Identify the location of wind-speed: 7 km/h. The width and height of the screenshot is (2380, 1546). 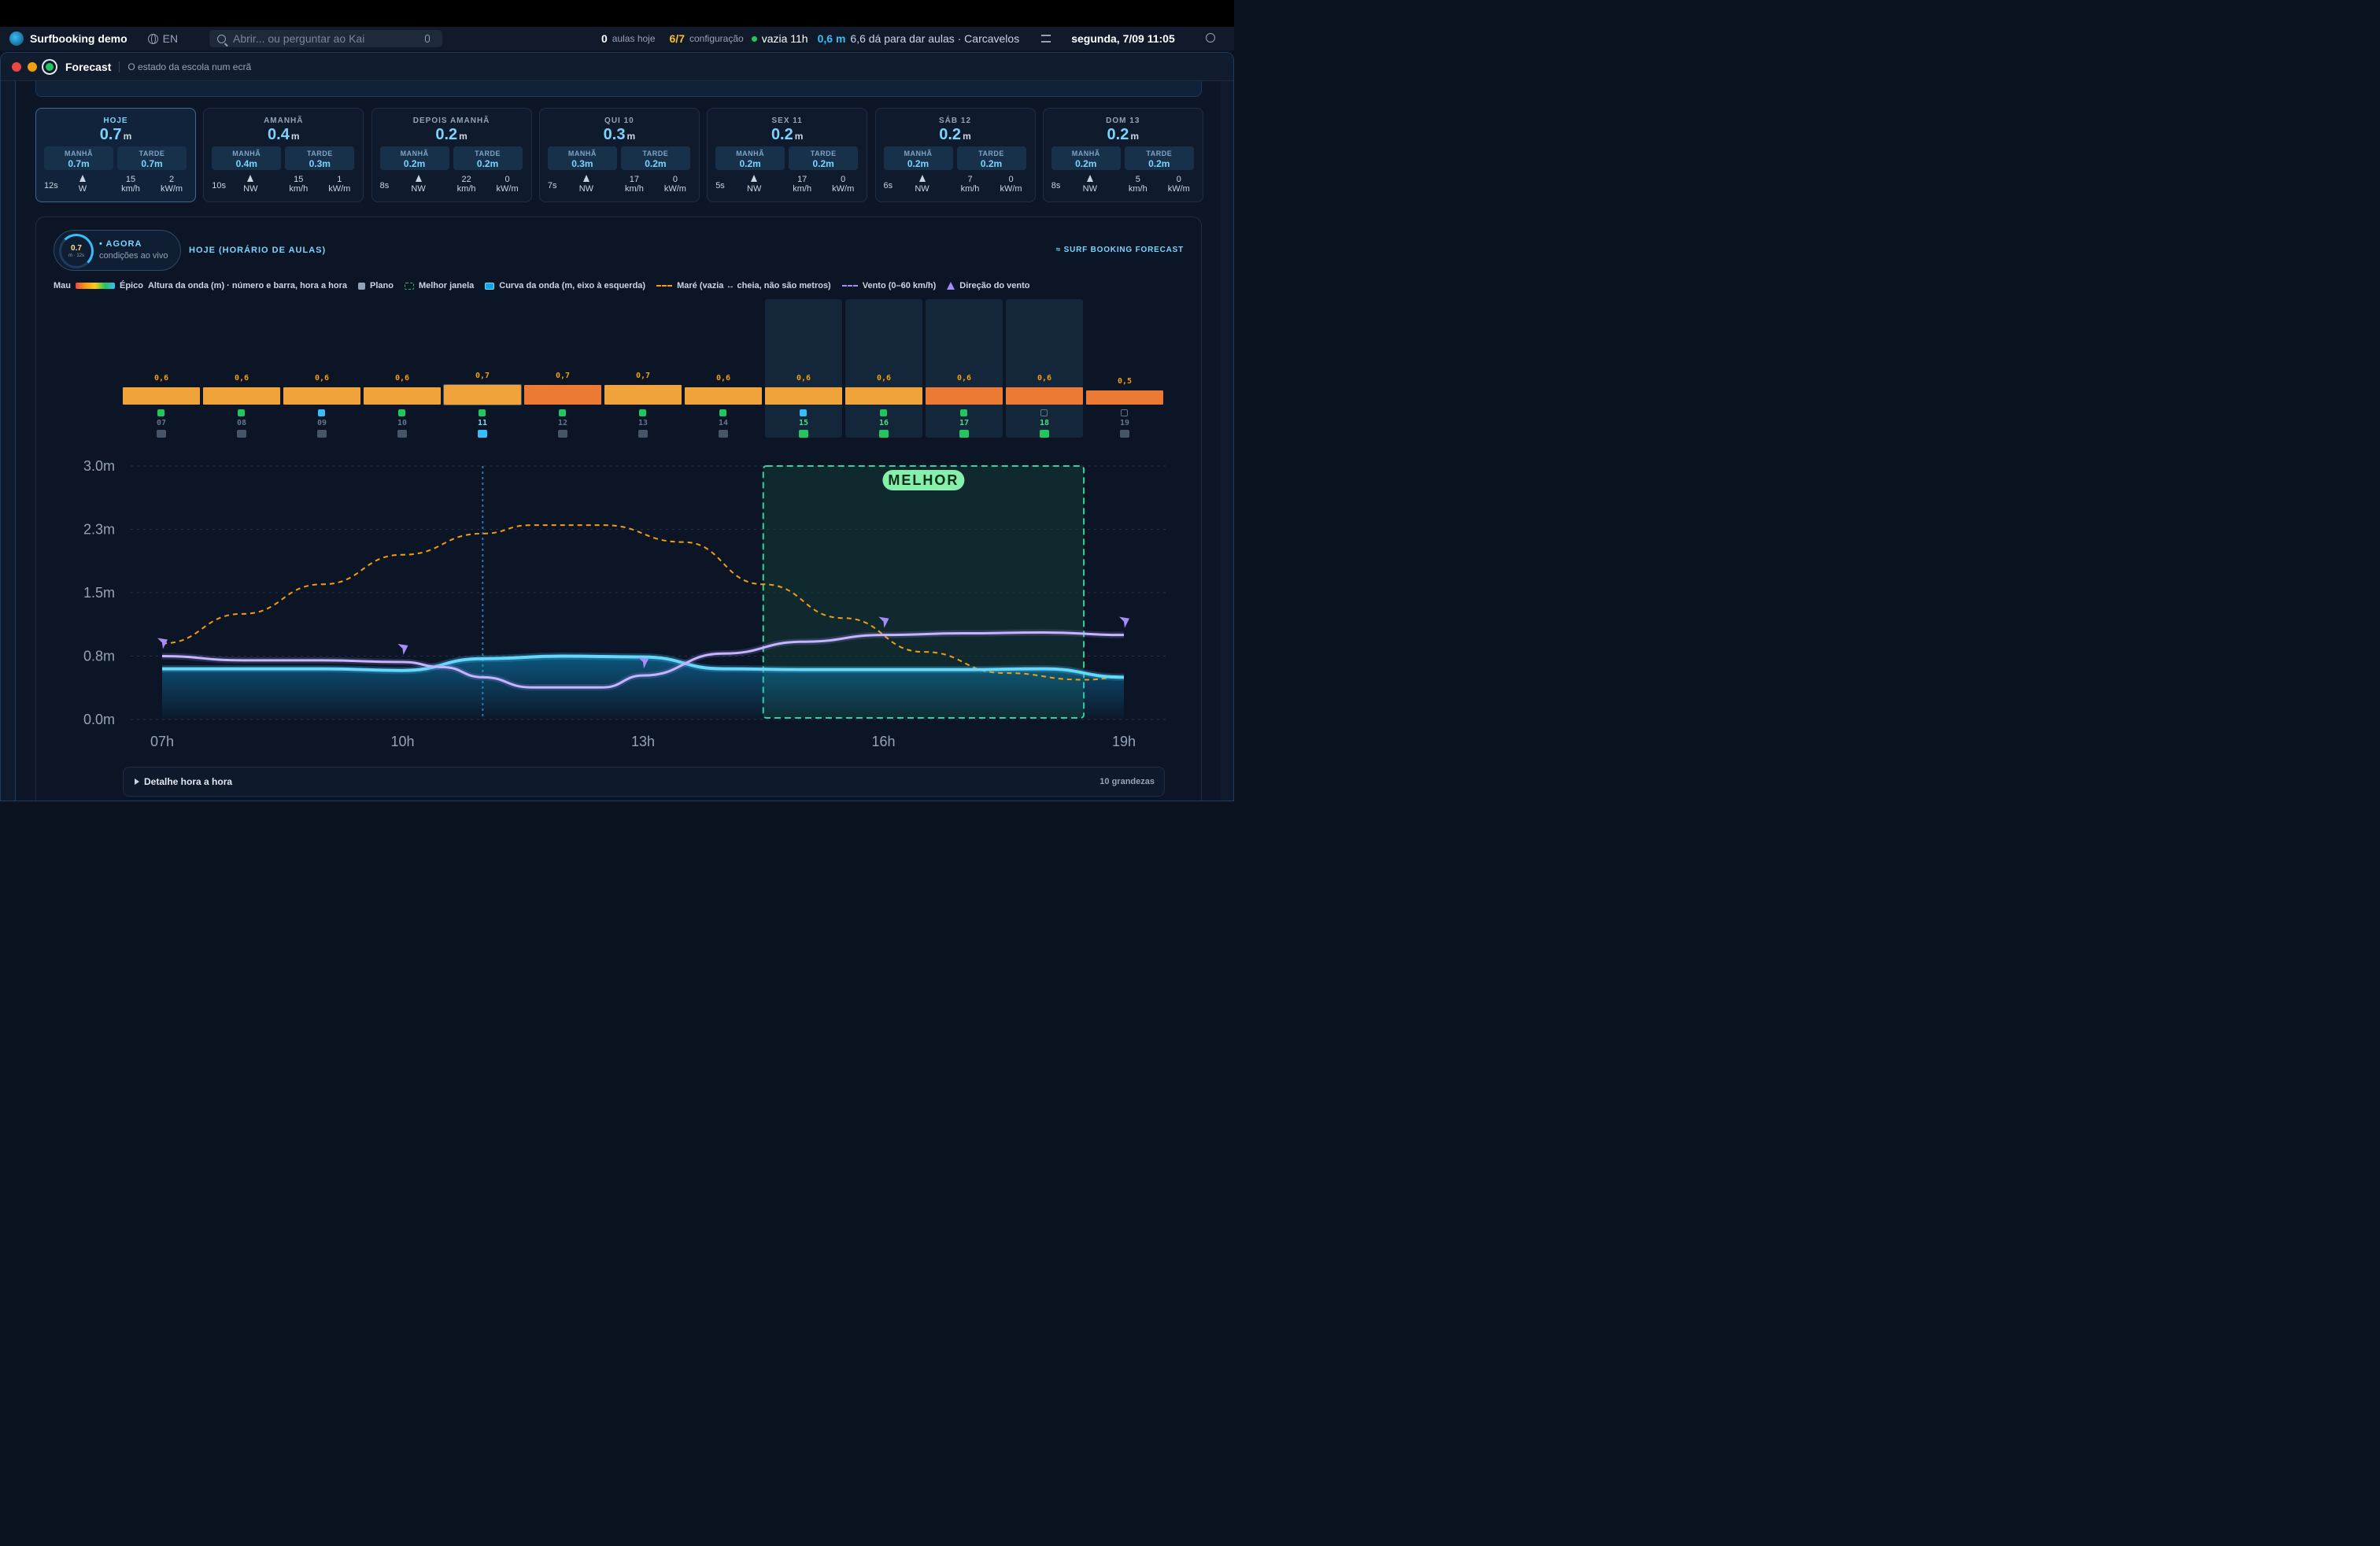
(970, 184).